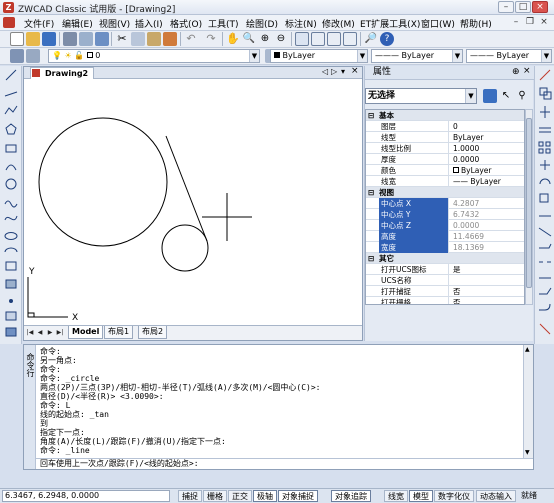 The image size is (554, 503). I want to click on next-tab-icon: ▶, so click(50, 332).